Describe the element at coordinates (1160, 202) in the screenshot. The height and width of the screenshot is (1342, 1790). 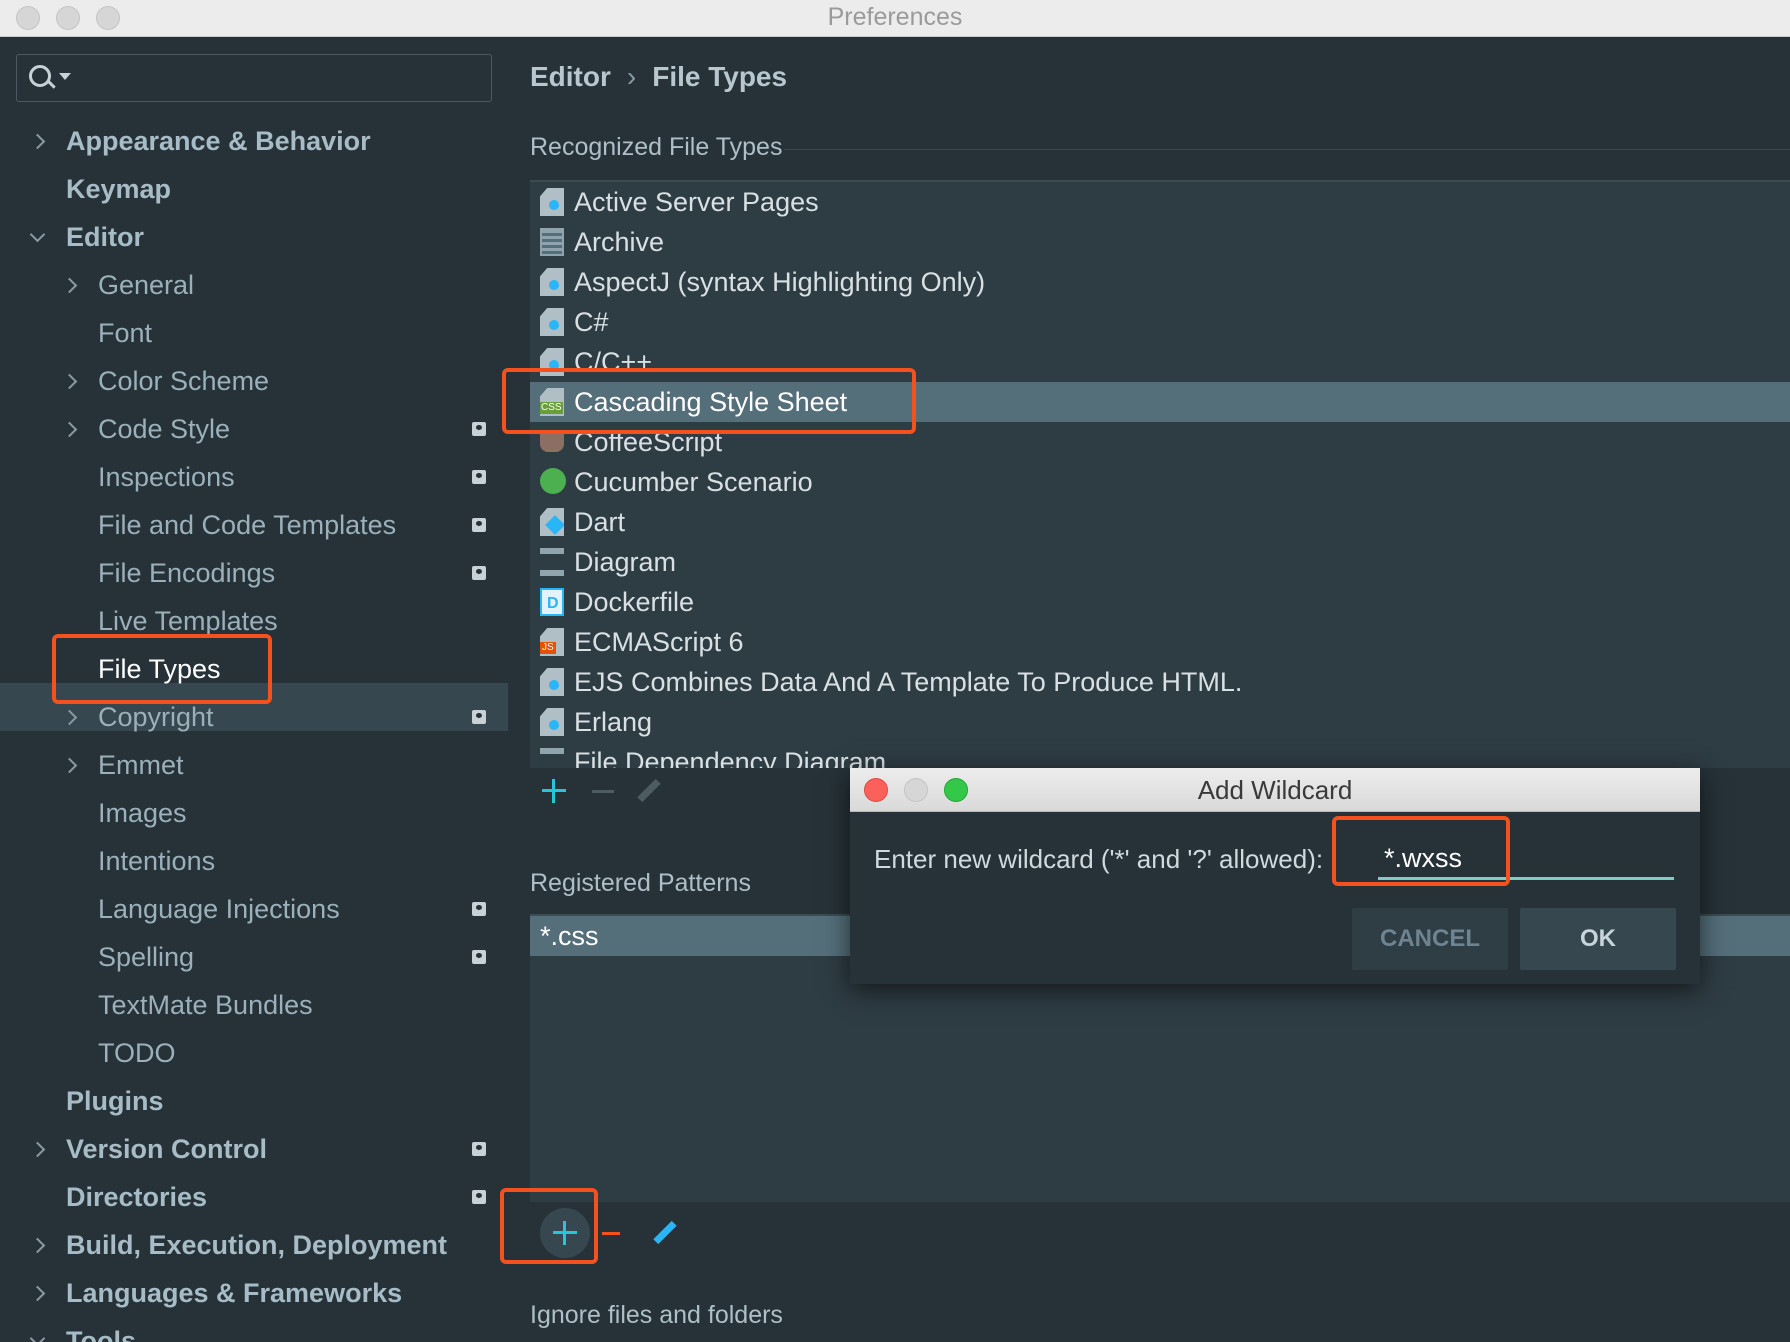
I see `file-type-row: Active Server Pages` at that location.